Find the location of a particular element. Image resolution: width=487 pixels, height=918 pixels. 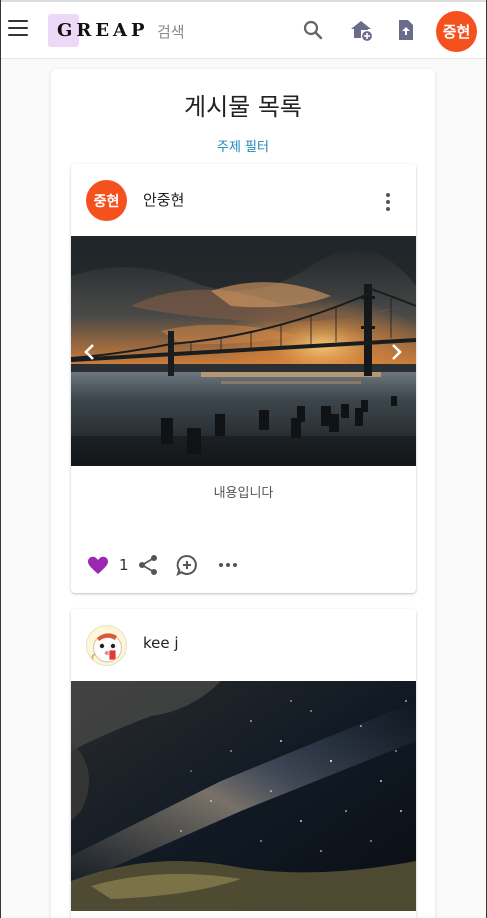

author-name: kee j is located at coordinates (161, 643).